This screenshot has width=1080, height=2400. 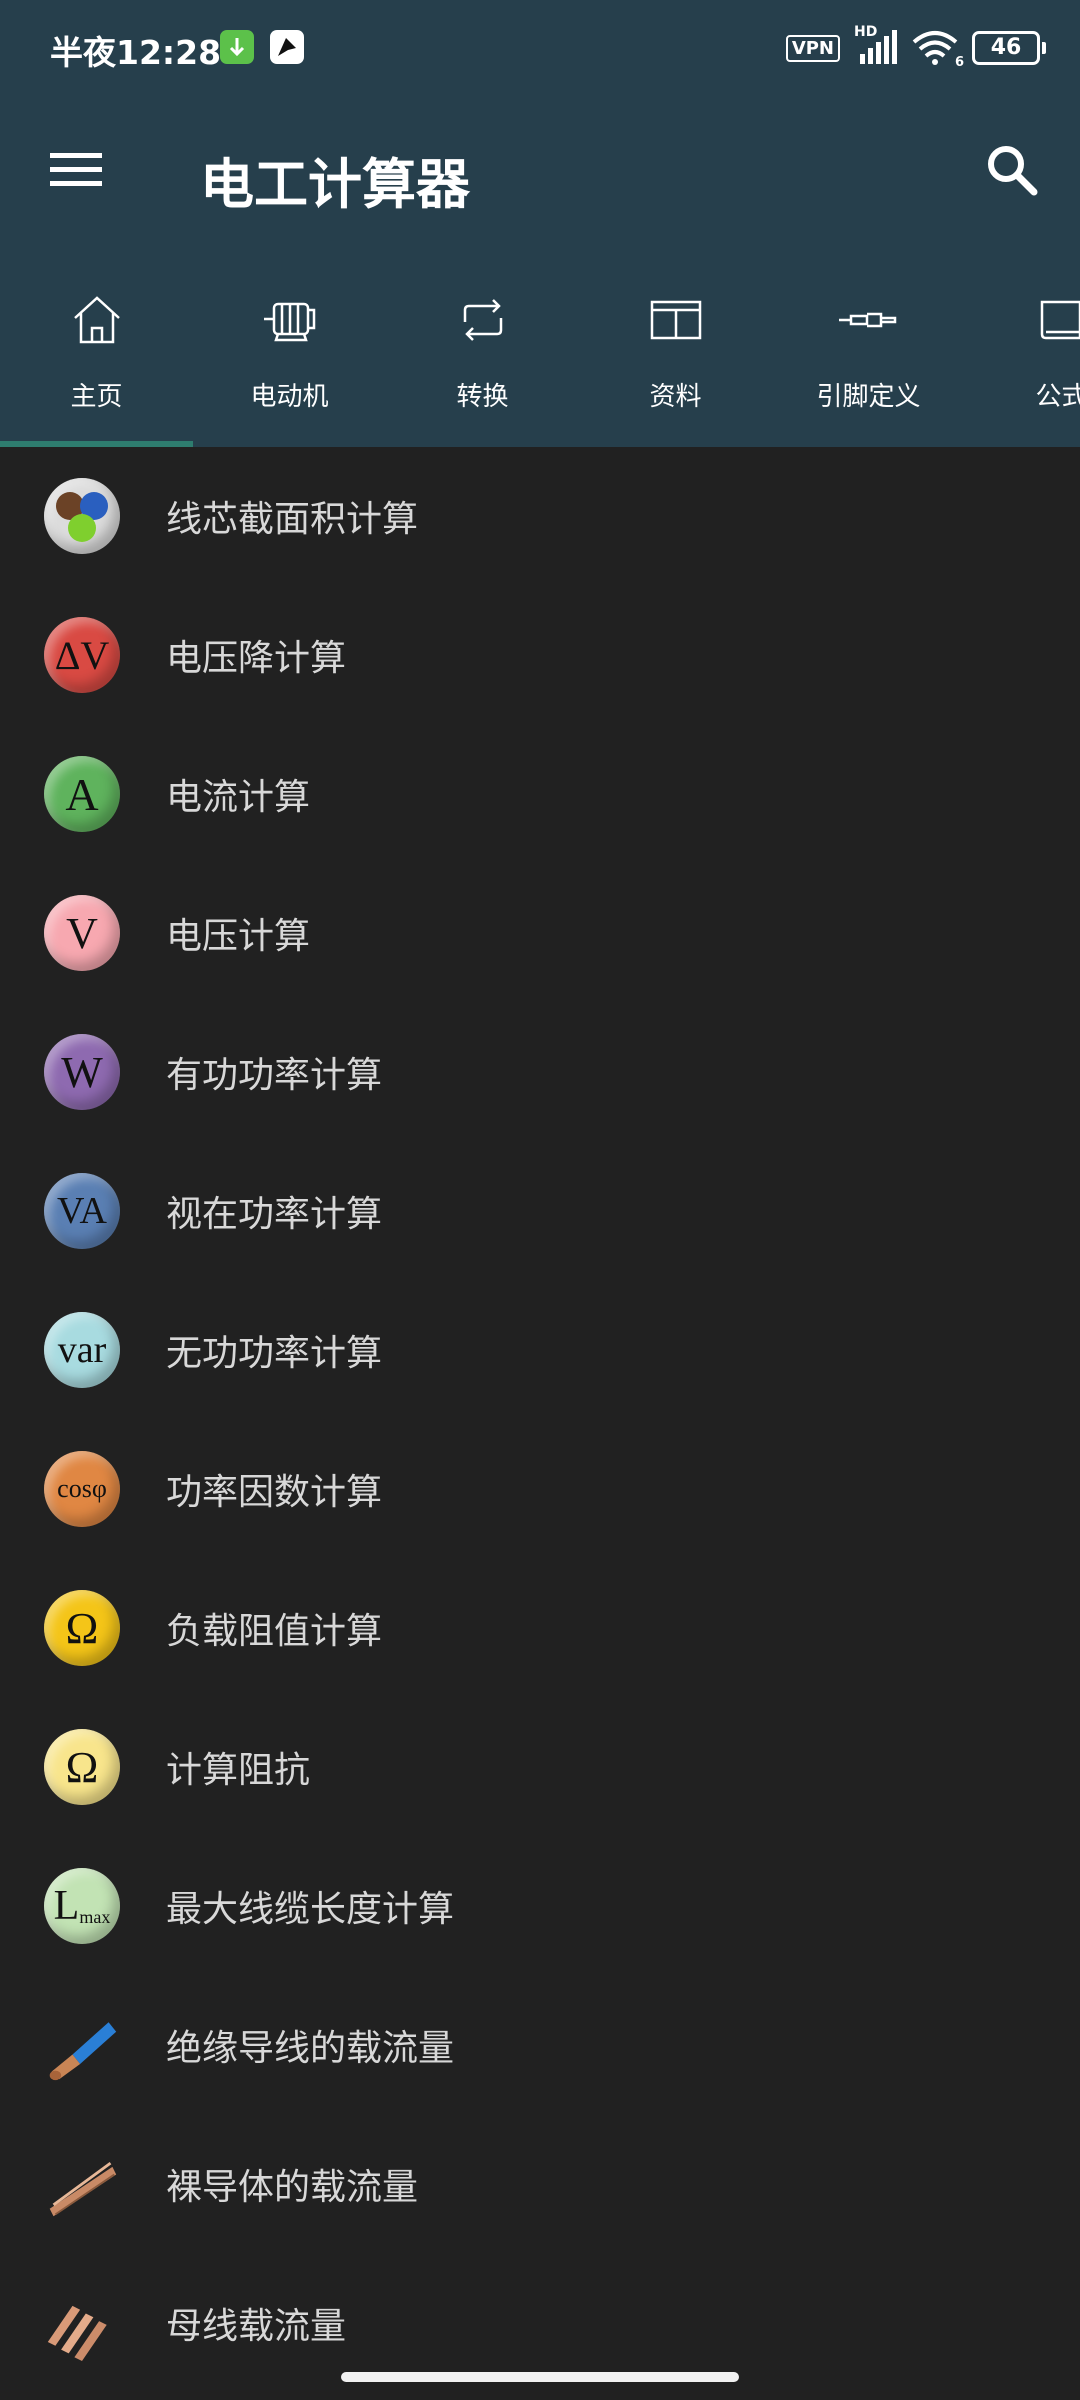 I want to click on icon-symbol: V, so click(x=82, y=933).